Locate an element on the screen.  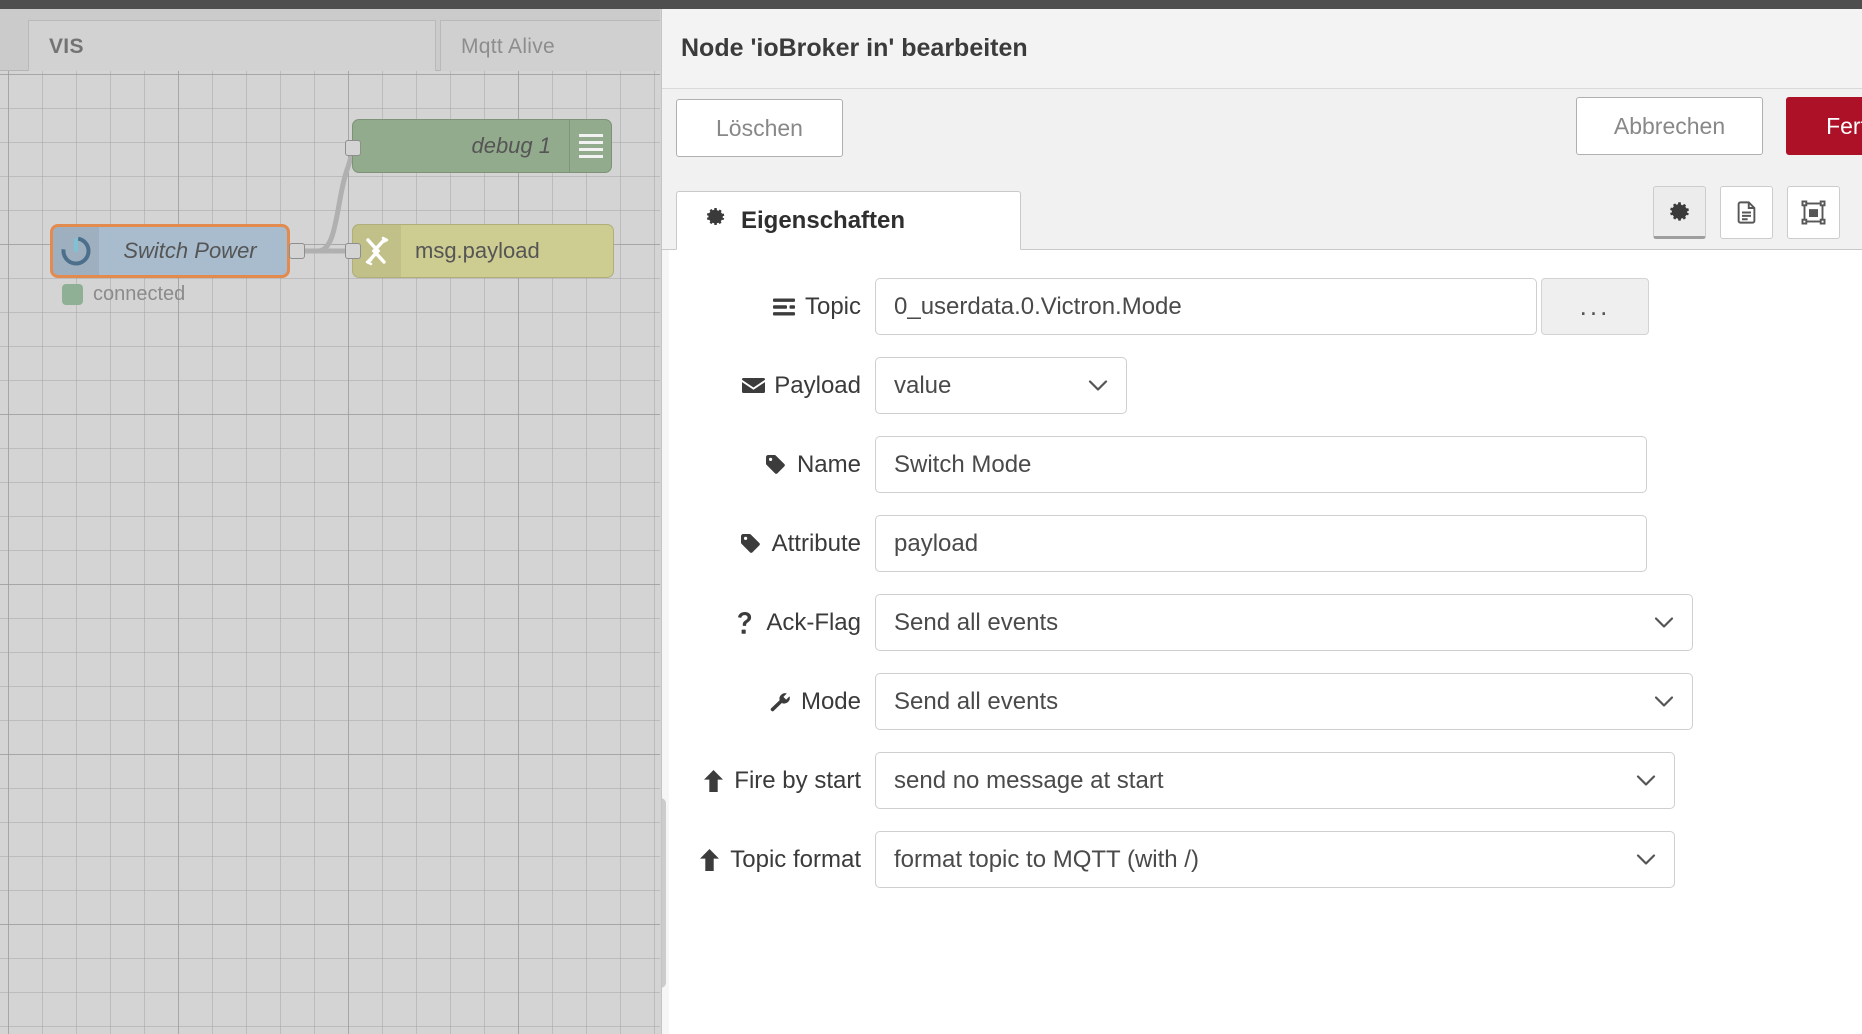
ack-flag-select: Send all events is located at coordinates (1284, 622).